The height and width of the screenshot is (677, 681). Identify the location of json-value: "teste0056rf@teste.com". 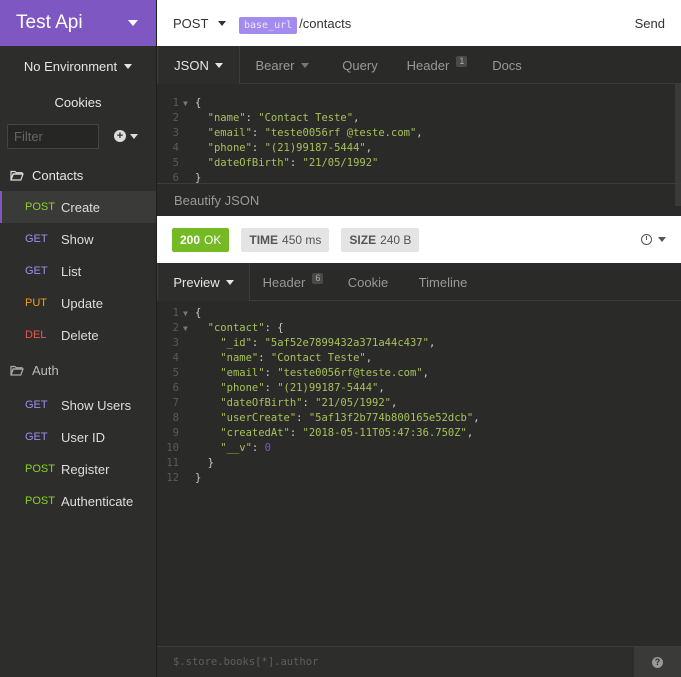
(350, 373).